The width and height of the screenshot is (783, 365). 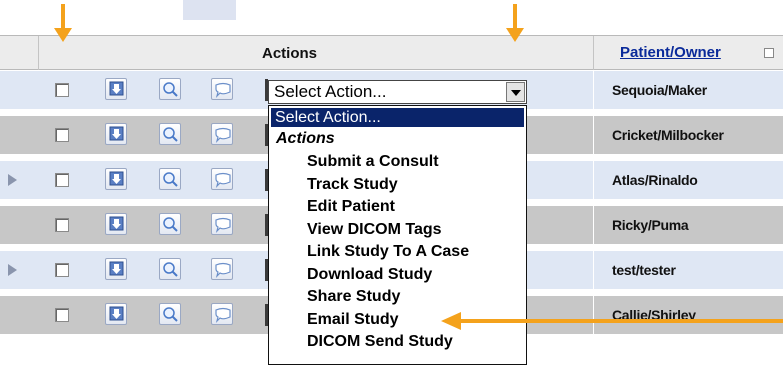 What do you see at coordinates (369, 275) in the screenshot?
I see `dropdown-option: Download Study` at bounding box center [369, 275].